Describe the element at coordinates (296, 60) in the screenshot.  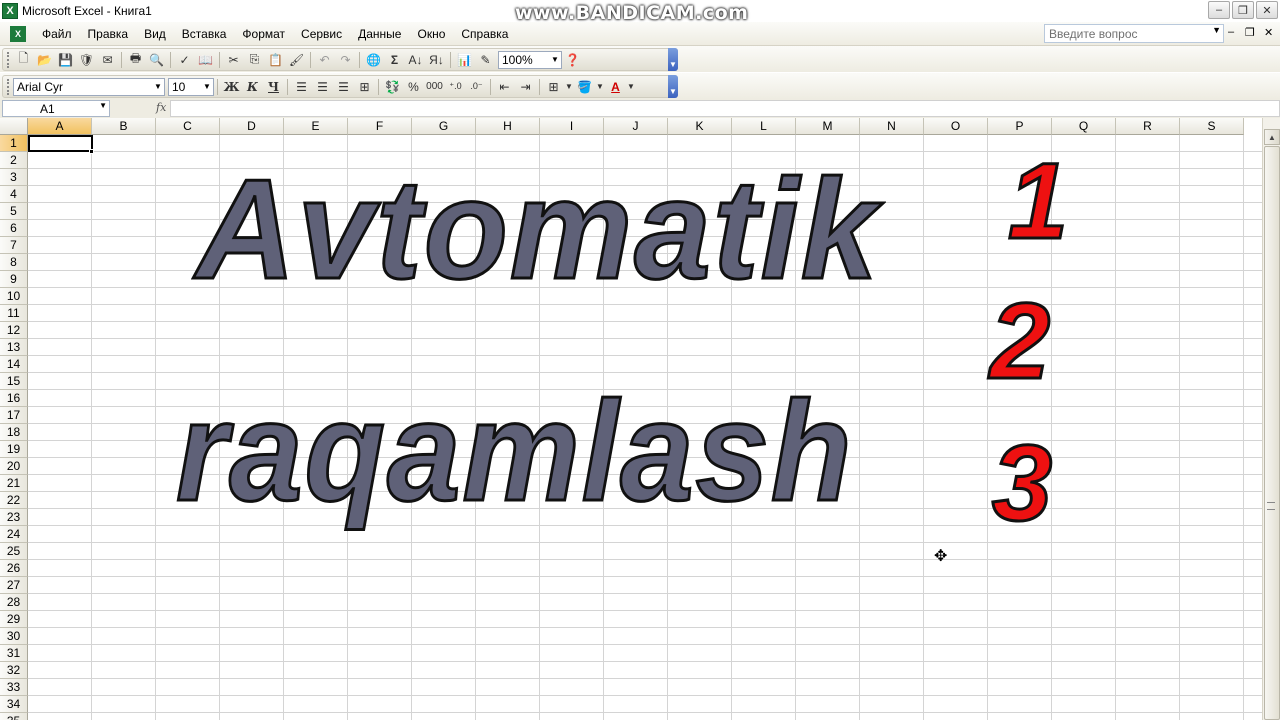
I see `format-painter-icon: 🖌` at that location.